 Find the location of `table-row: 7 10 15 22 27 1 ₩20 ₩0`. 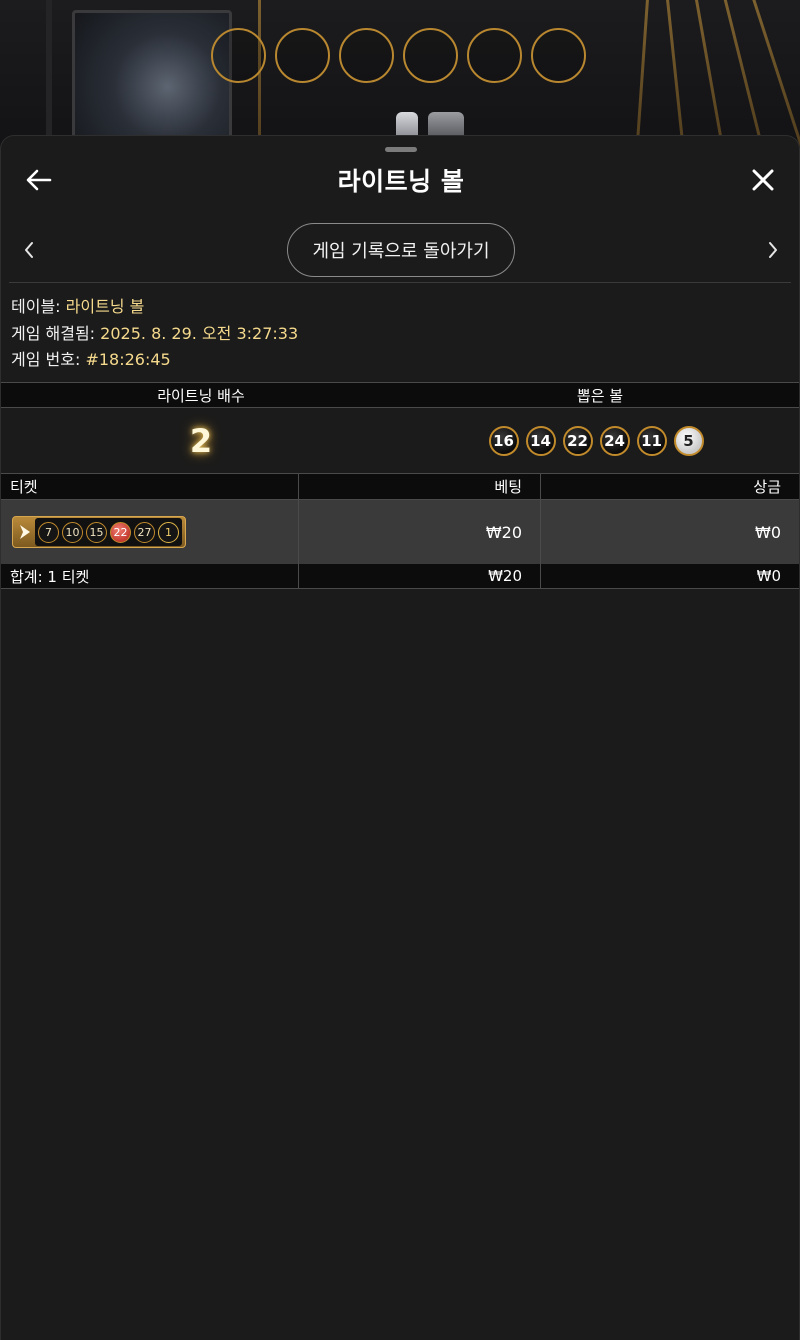

table-row: 7 10 15 22 27 1 ₩20 ₩0 is located at coordinates (400, 532).